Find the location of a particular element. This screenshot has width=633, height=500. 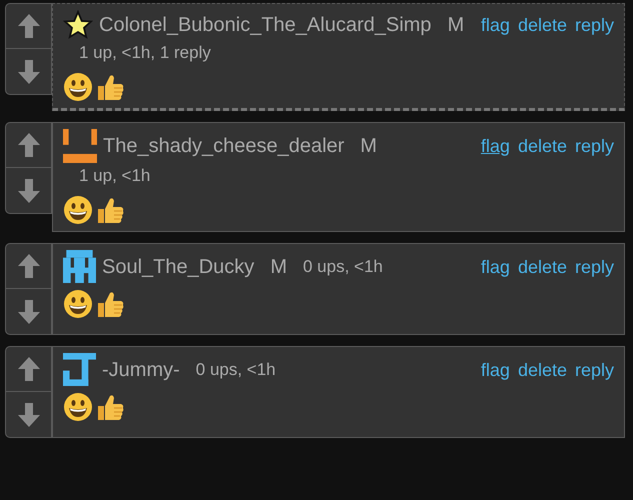

username: Soul_The_Ducky is located at coordinates (178, 267).